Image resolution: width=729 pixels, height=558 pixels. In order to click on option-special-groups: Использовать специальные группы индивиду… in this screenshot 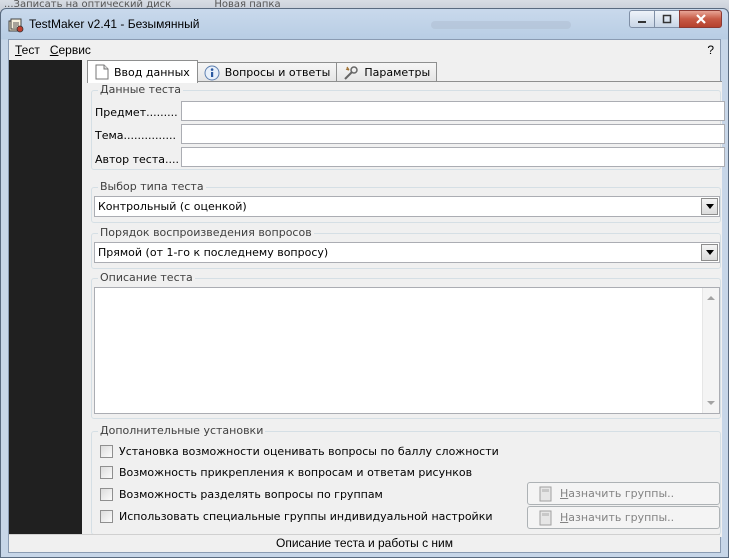, I will do `click(296, 516)`.